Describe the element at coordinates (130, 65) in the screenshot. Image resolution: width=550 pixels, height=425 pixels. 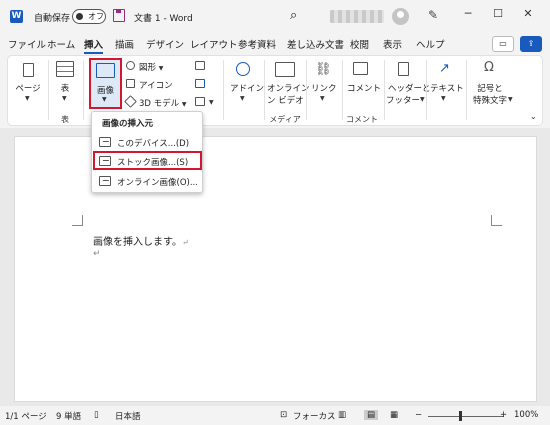
I see `shapes-icon` at that location.